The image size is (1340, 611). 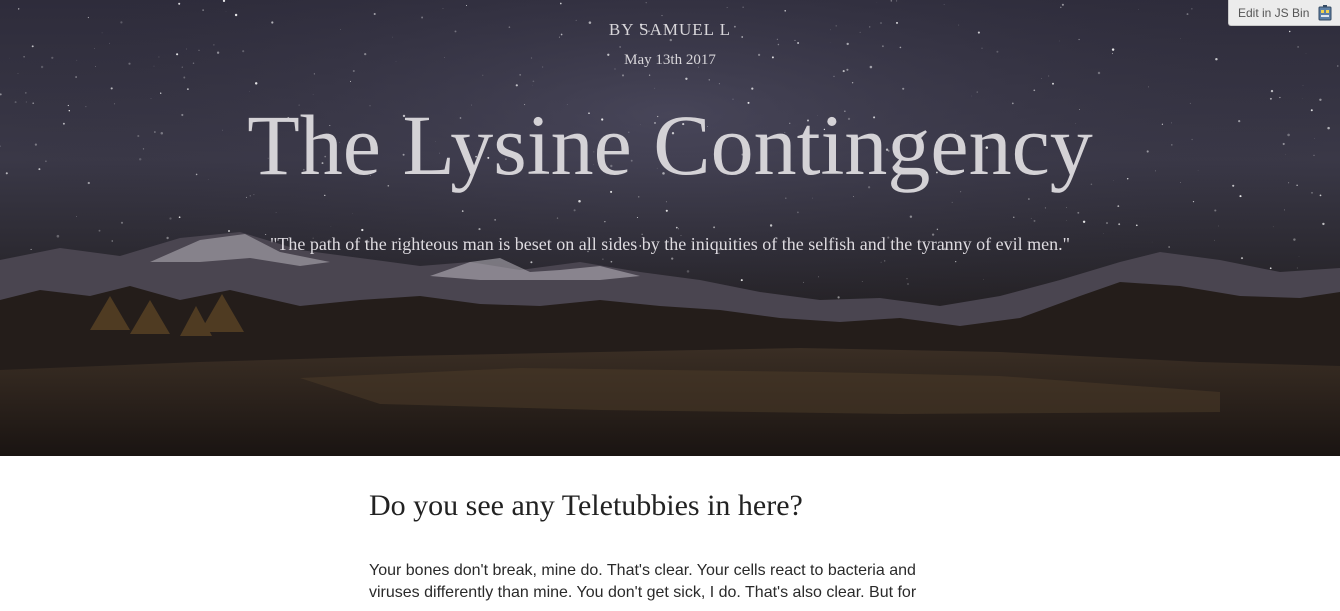 What do you see at coordinates (586, 505) in the screenshot?
I see `article-heading: Do you see any Teletubbies in here?` at bounding box center [586, 505].